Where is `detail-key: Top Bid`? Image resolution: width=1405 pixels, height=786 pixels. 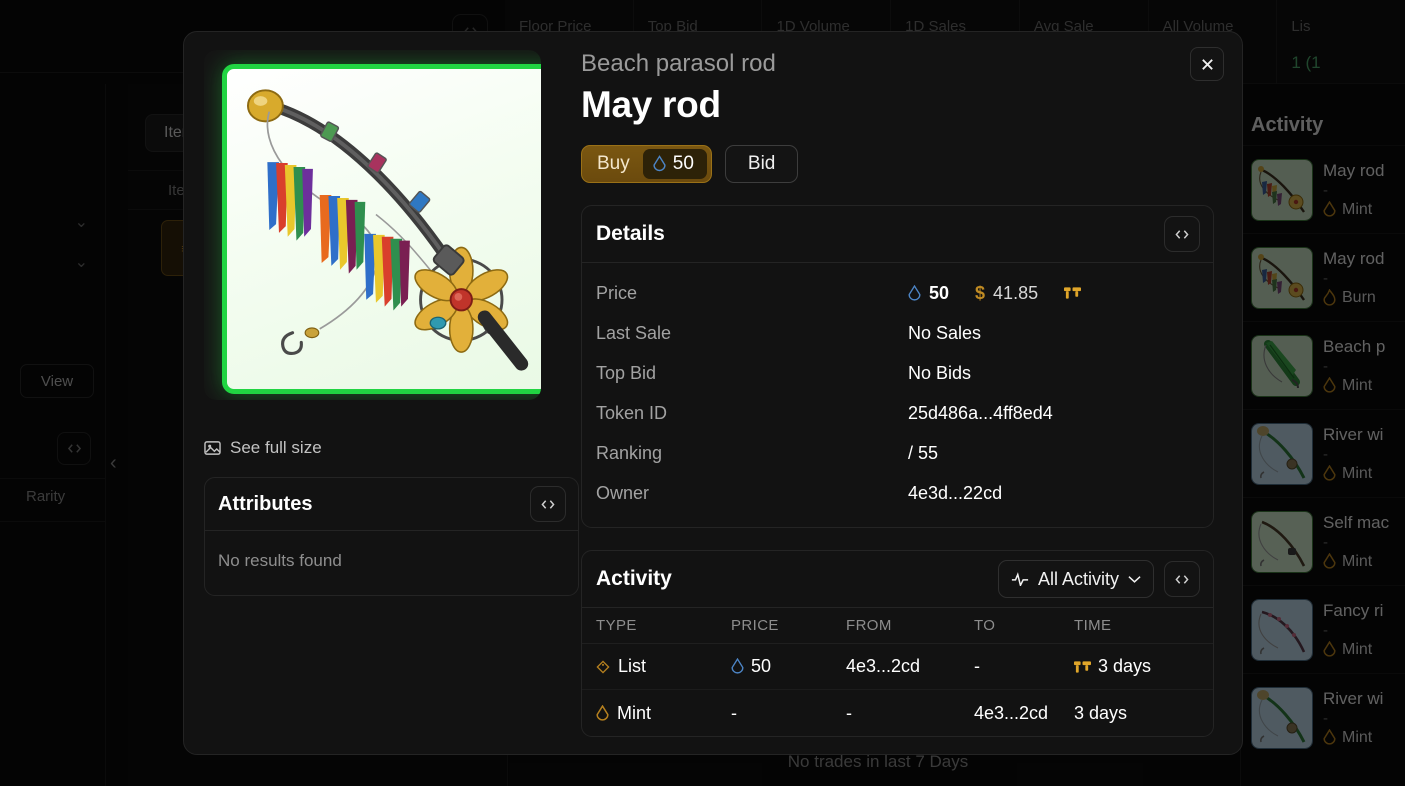 detail-key: Top Bid is located at coordinates (626, 372).